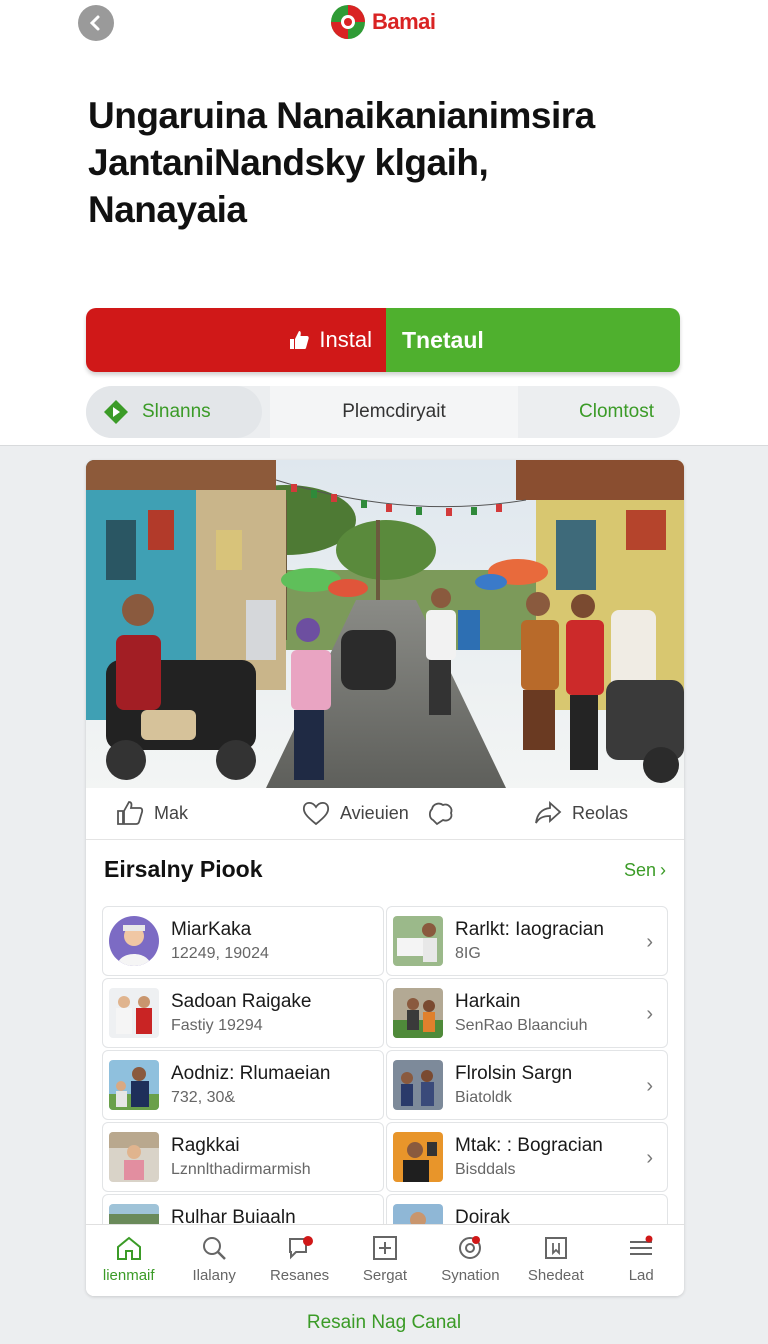  Describe the element at coordinates (527, 1210) in the screenshot. I see `list-item: Doirak` at that location.